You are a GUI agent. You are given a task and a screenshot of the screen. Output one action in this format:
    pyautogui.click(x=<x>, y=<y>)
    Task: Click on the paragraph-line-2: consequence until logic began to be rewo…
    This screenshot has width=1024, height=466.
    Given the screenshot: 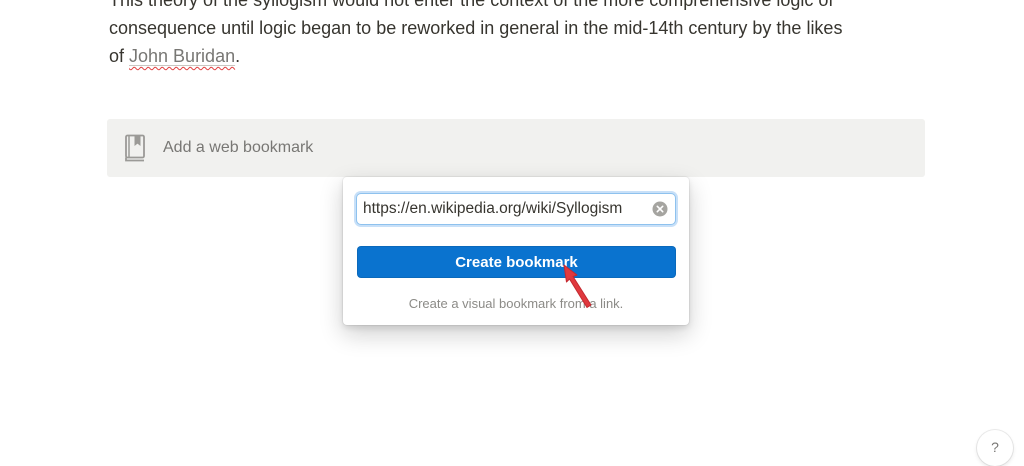 What is the action you would take?
    pyautogui.click(x=476, y=28)
    